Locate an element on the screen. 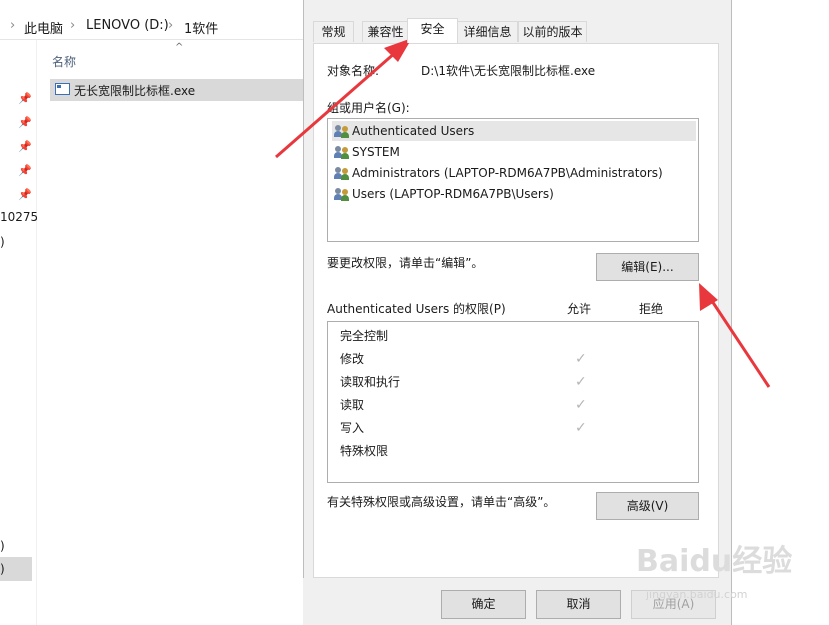 The height and width of the screenshot is (625, 829). arrow-to-edit-button is located at coordinates (735, 335).